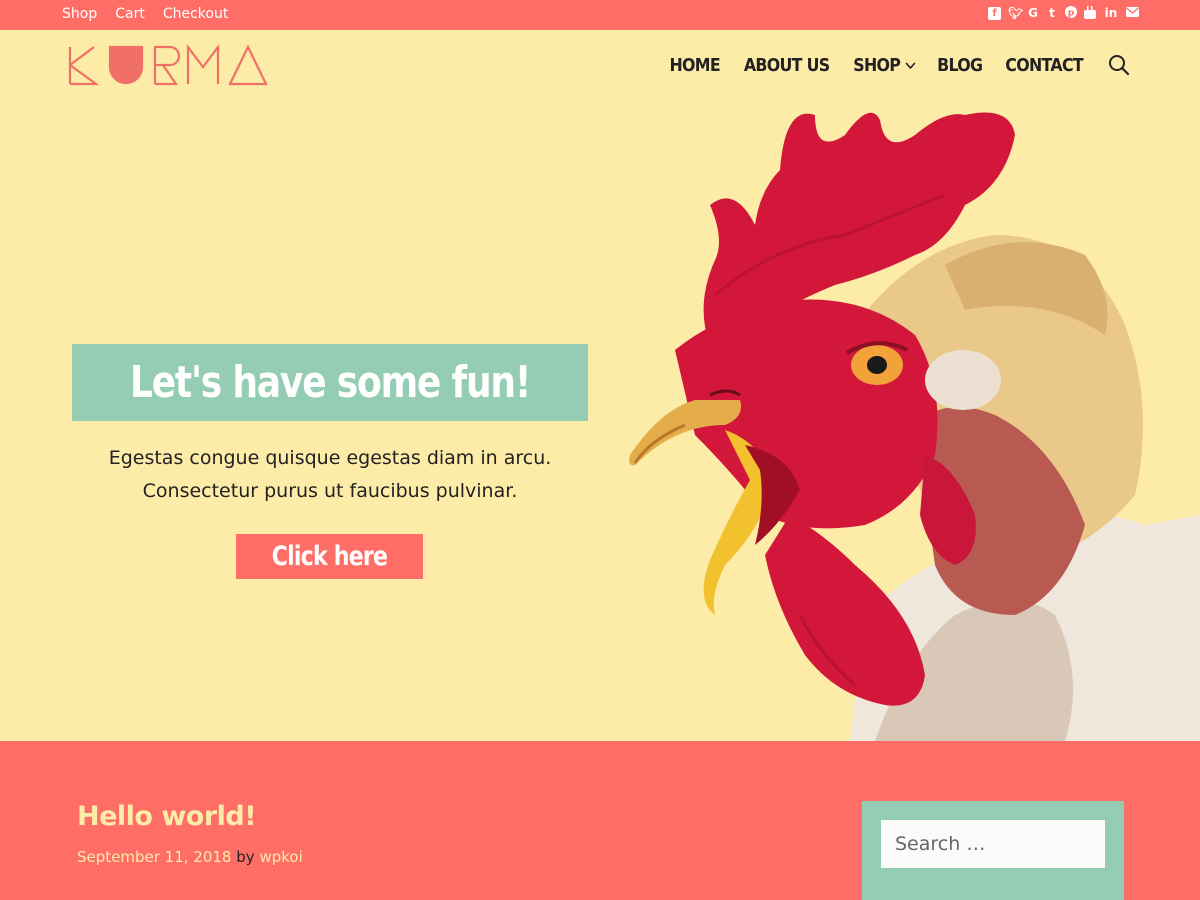 The width and height of the screenshot is (1200, 900). I want to click on click-here-label: Click here, so click(329, 556).